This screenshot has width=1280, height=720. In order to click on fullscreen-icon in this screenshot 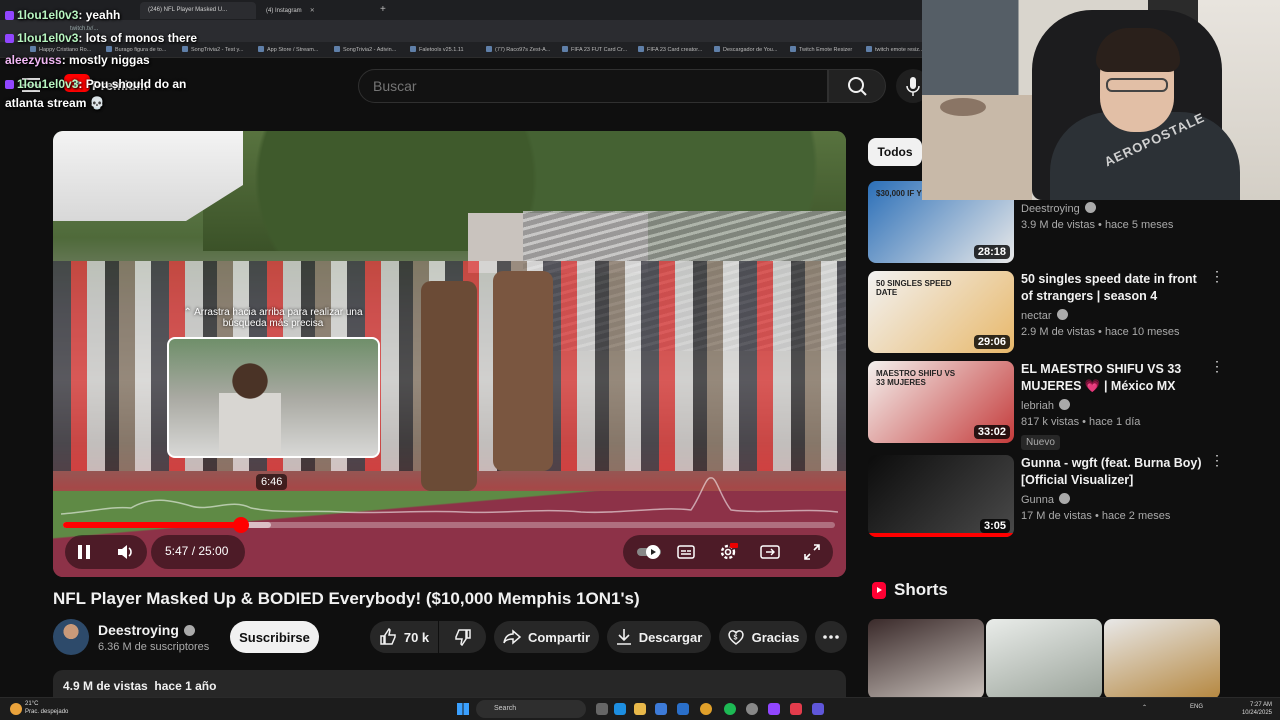, I will do `click(812, 552)`.